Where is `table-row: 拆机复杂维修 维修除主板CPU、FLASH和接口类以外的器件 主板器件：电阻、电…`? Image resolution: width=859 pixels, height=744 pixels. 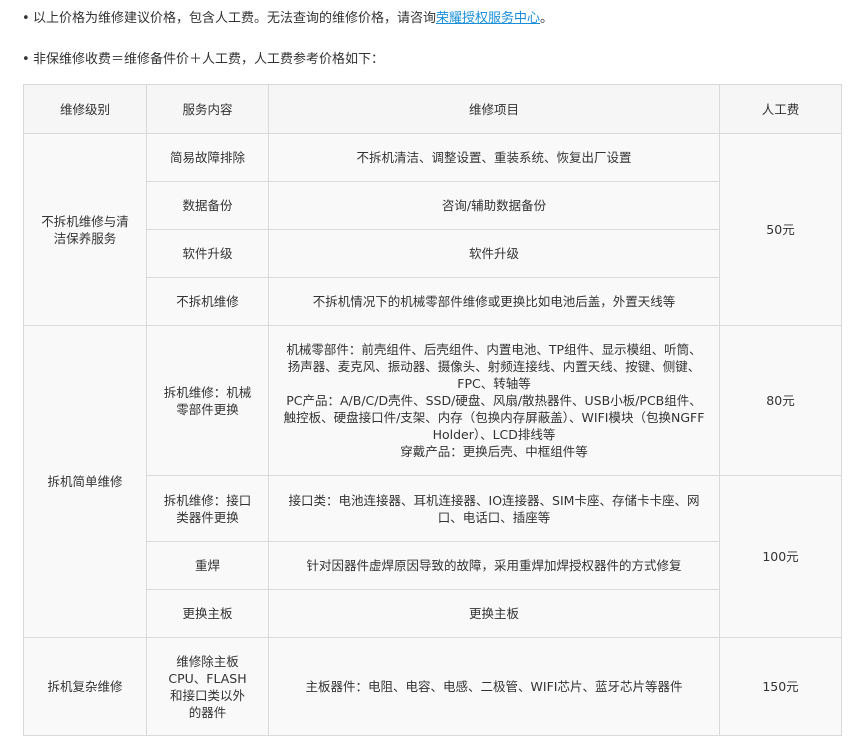
table-row: 拆机复杂维修 维修除主板CPU、FLASH和接口类以外的器件 主板器件：电阻、电… is located at coordinates (432, 686).